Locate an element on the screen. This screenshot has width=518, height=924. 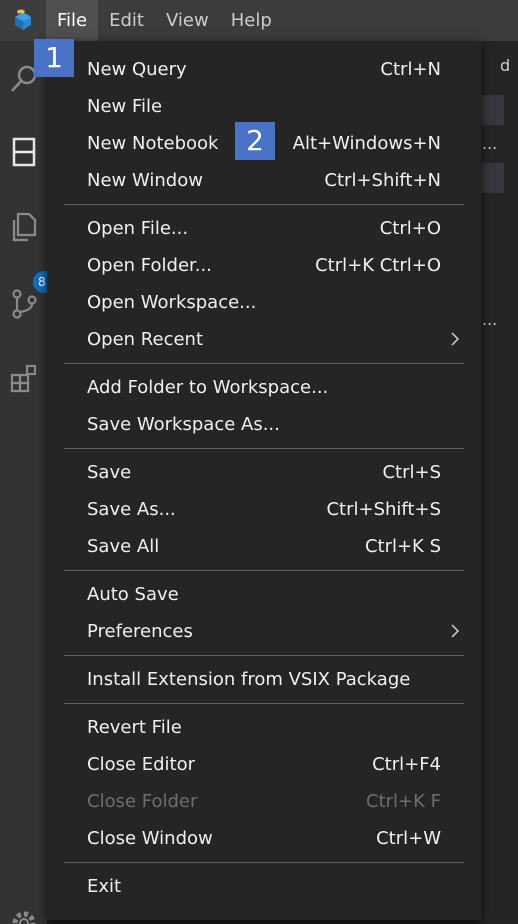
menu-bar: File Edit View Help is located at coordinates (259, 20).